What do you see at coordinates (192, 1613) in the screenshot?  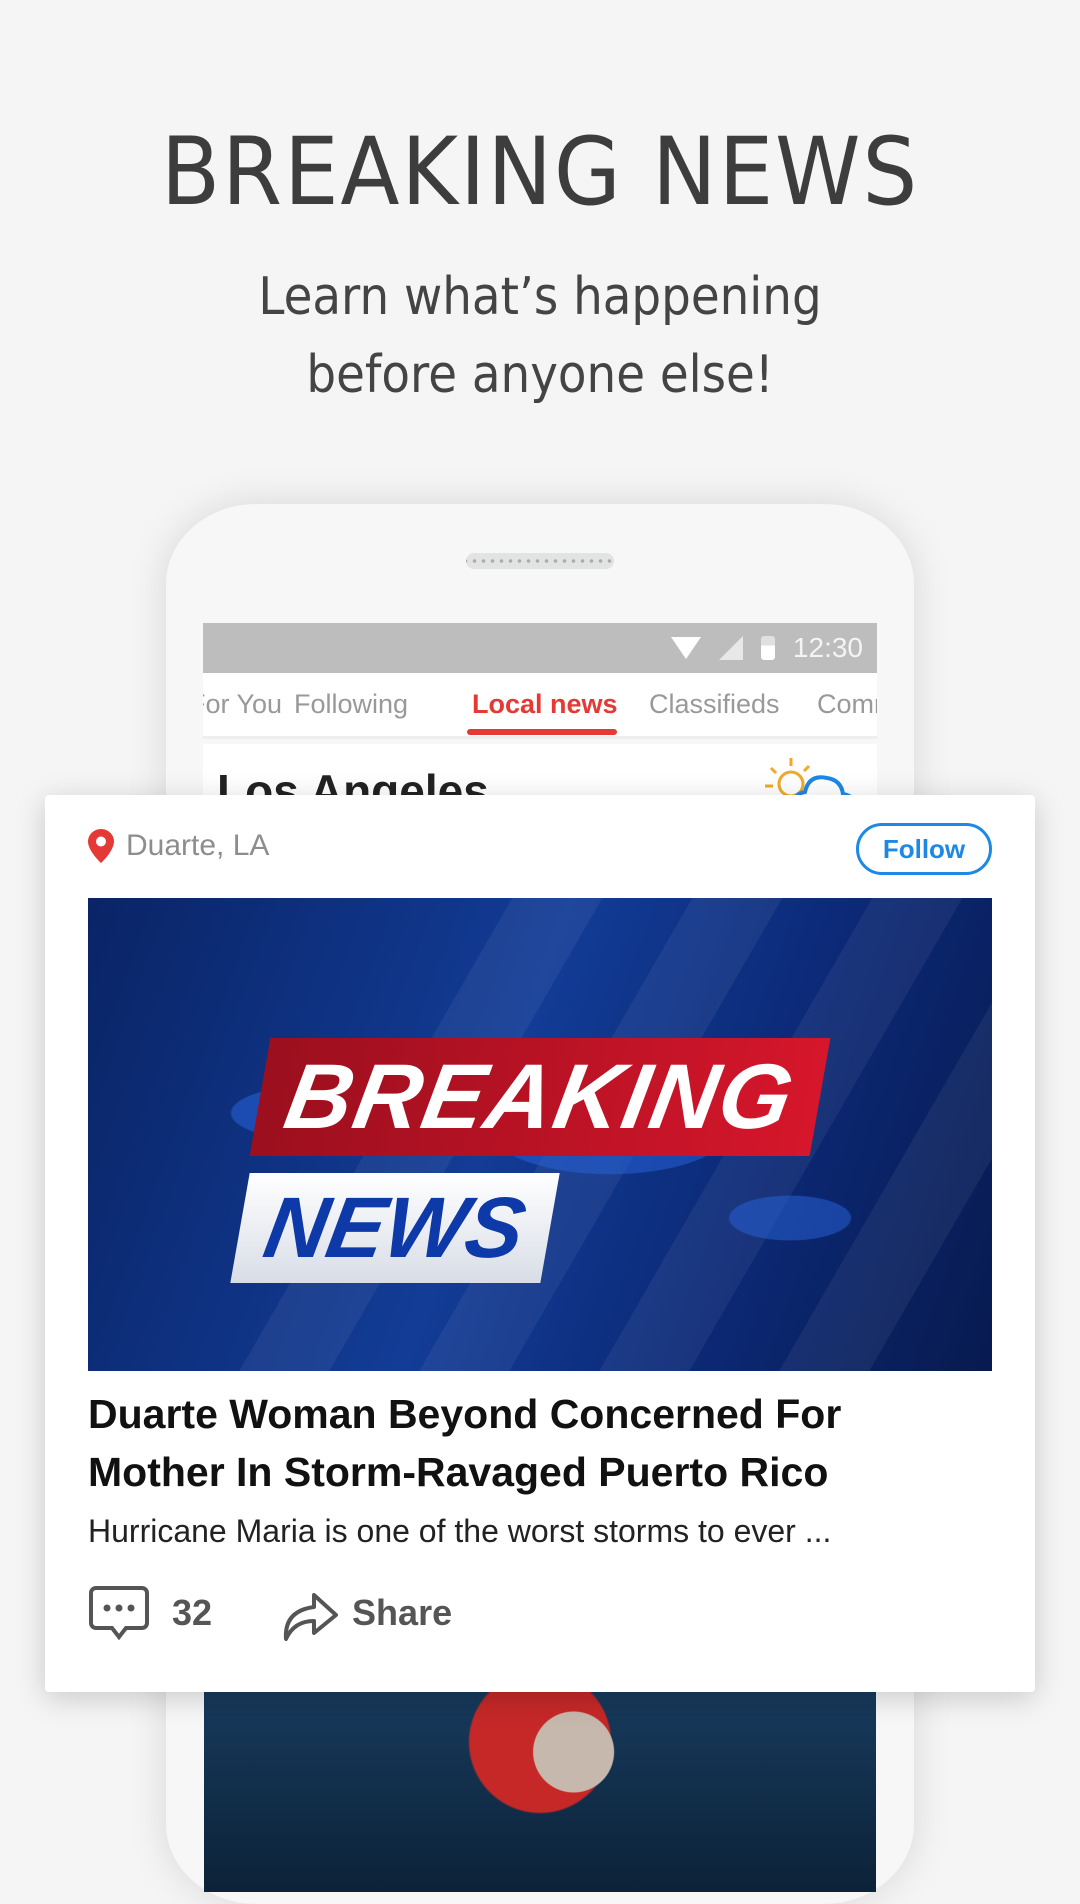 I see `comment-count: 32` at bounding box center [192, 1613].